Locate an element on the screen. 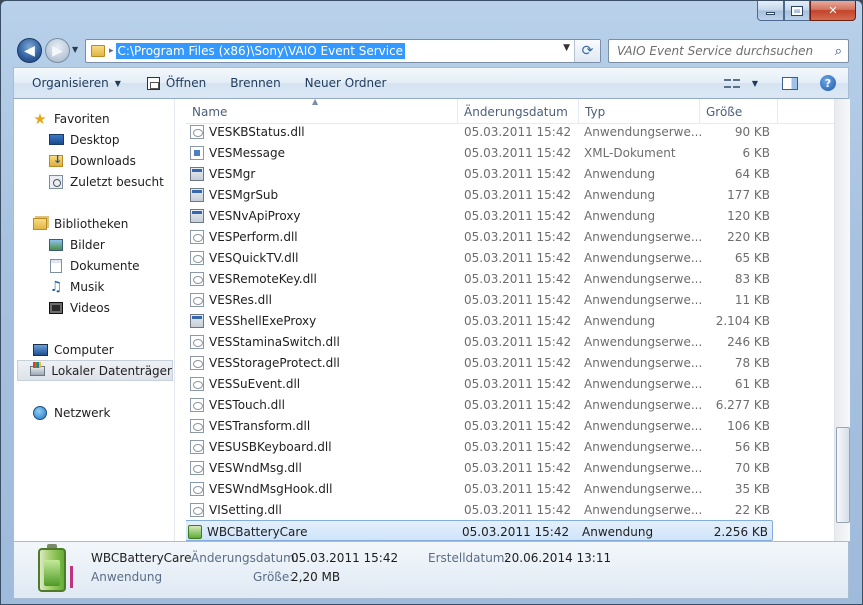 This screenshot has width=863, height=605. sidebar-item-desktop: Desktop is located at coordinates (92, 139).